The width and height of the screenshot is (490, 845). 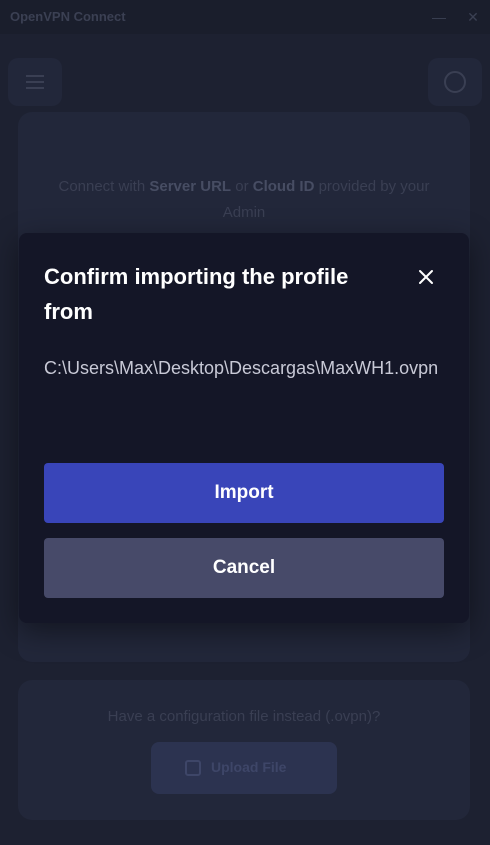 I want to click on close-icon, so click(x=426, y=277).